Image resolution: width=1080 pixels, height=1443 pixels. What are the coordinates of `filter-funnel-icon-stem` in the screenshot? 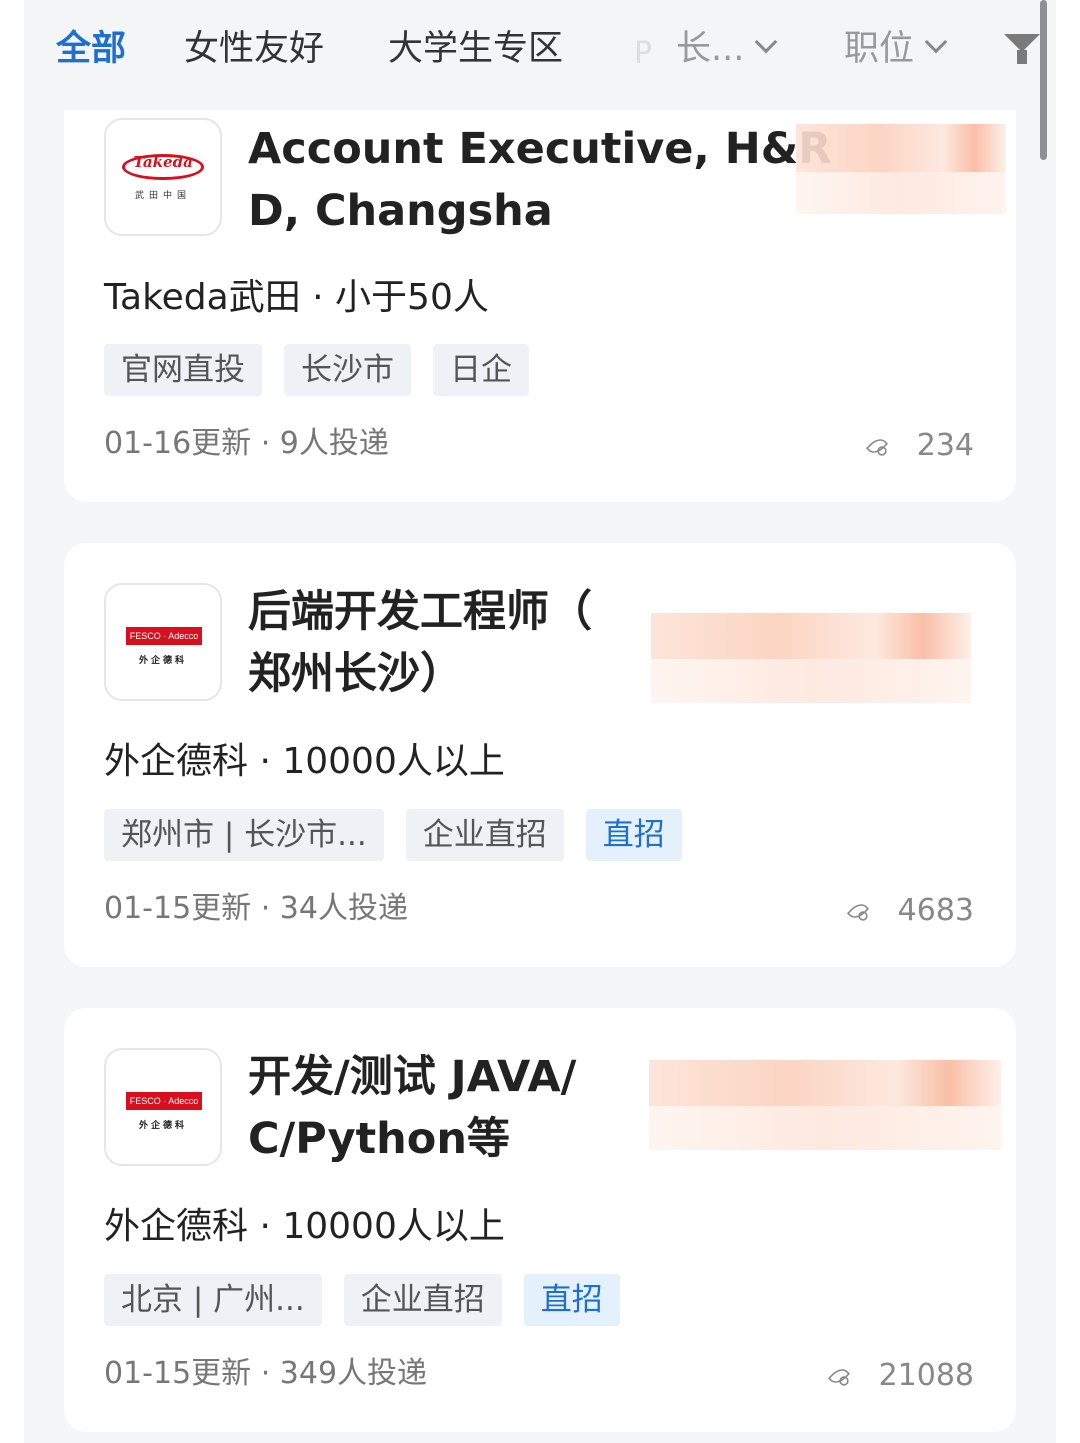 It's located at (1022, 57).